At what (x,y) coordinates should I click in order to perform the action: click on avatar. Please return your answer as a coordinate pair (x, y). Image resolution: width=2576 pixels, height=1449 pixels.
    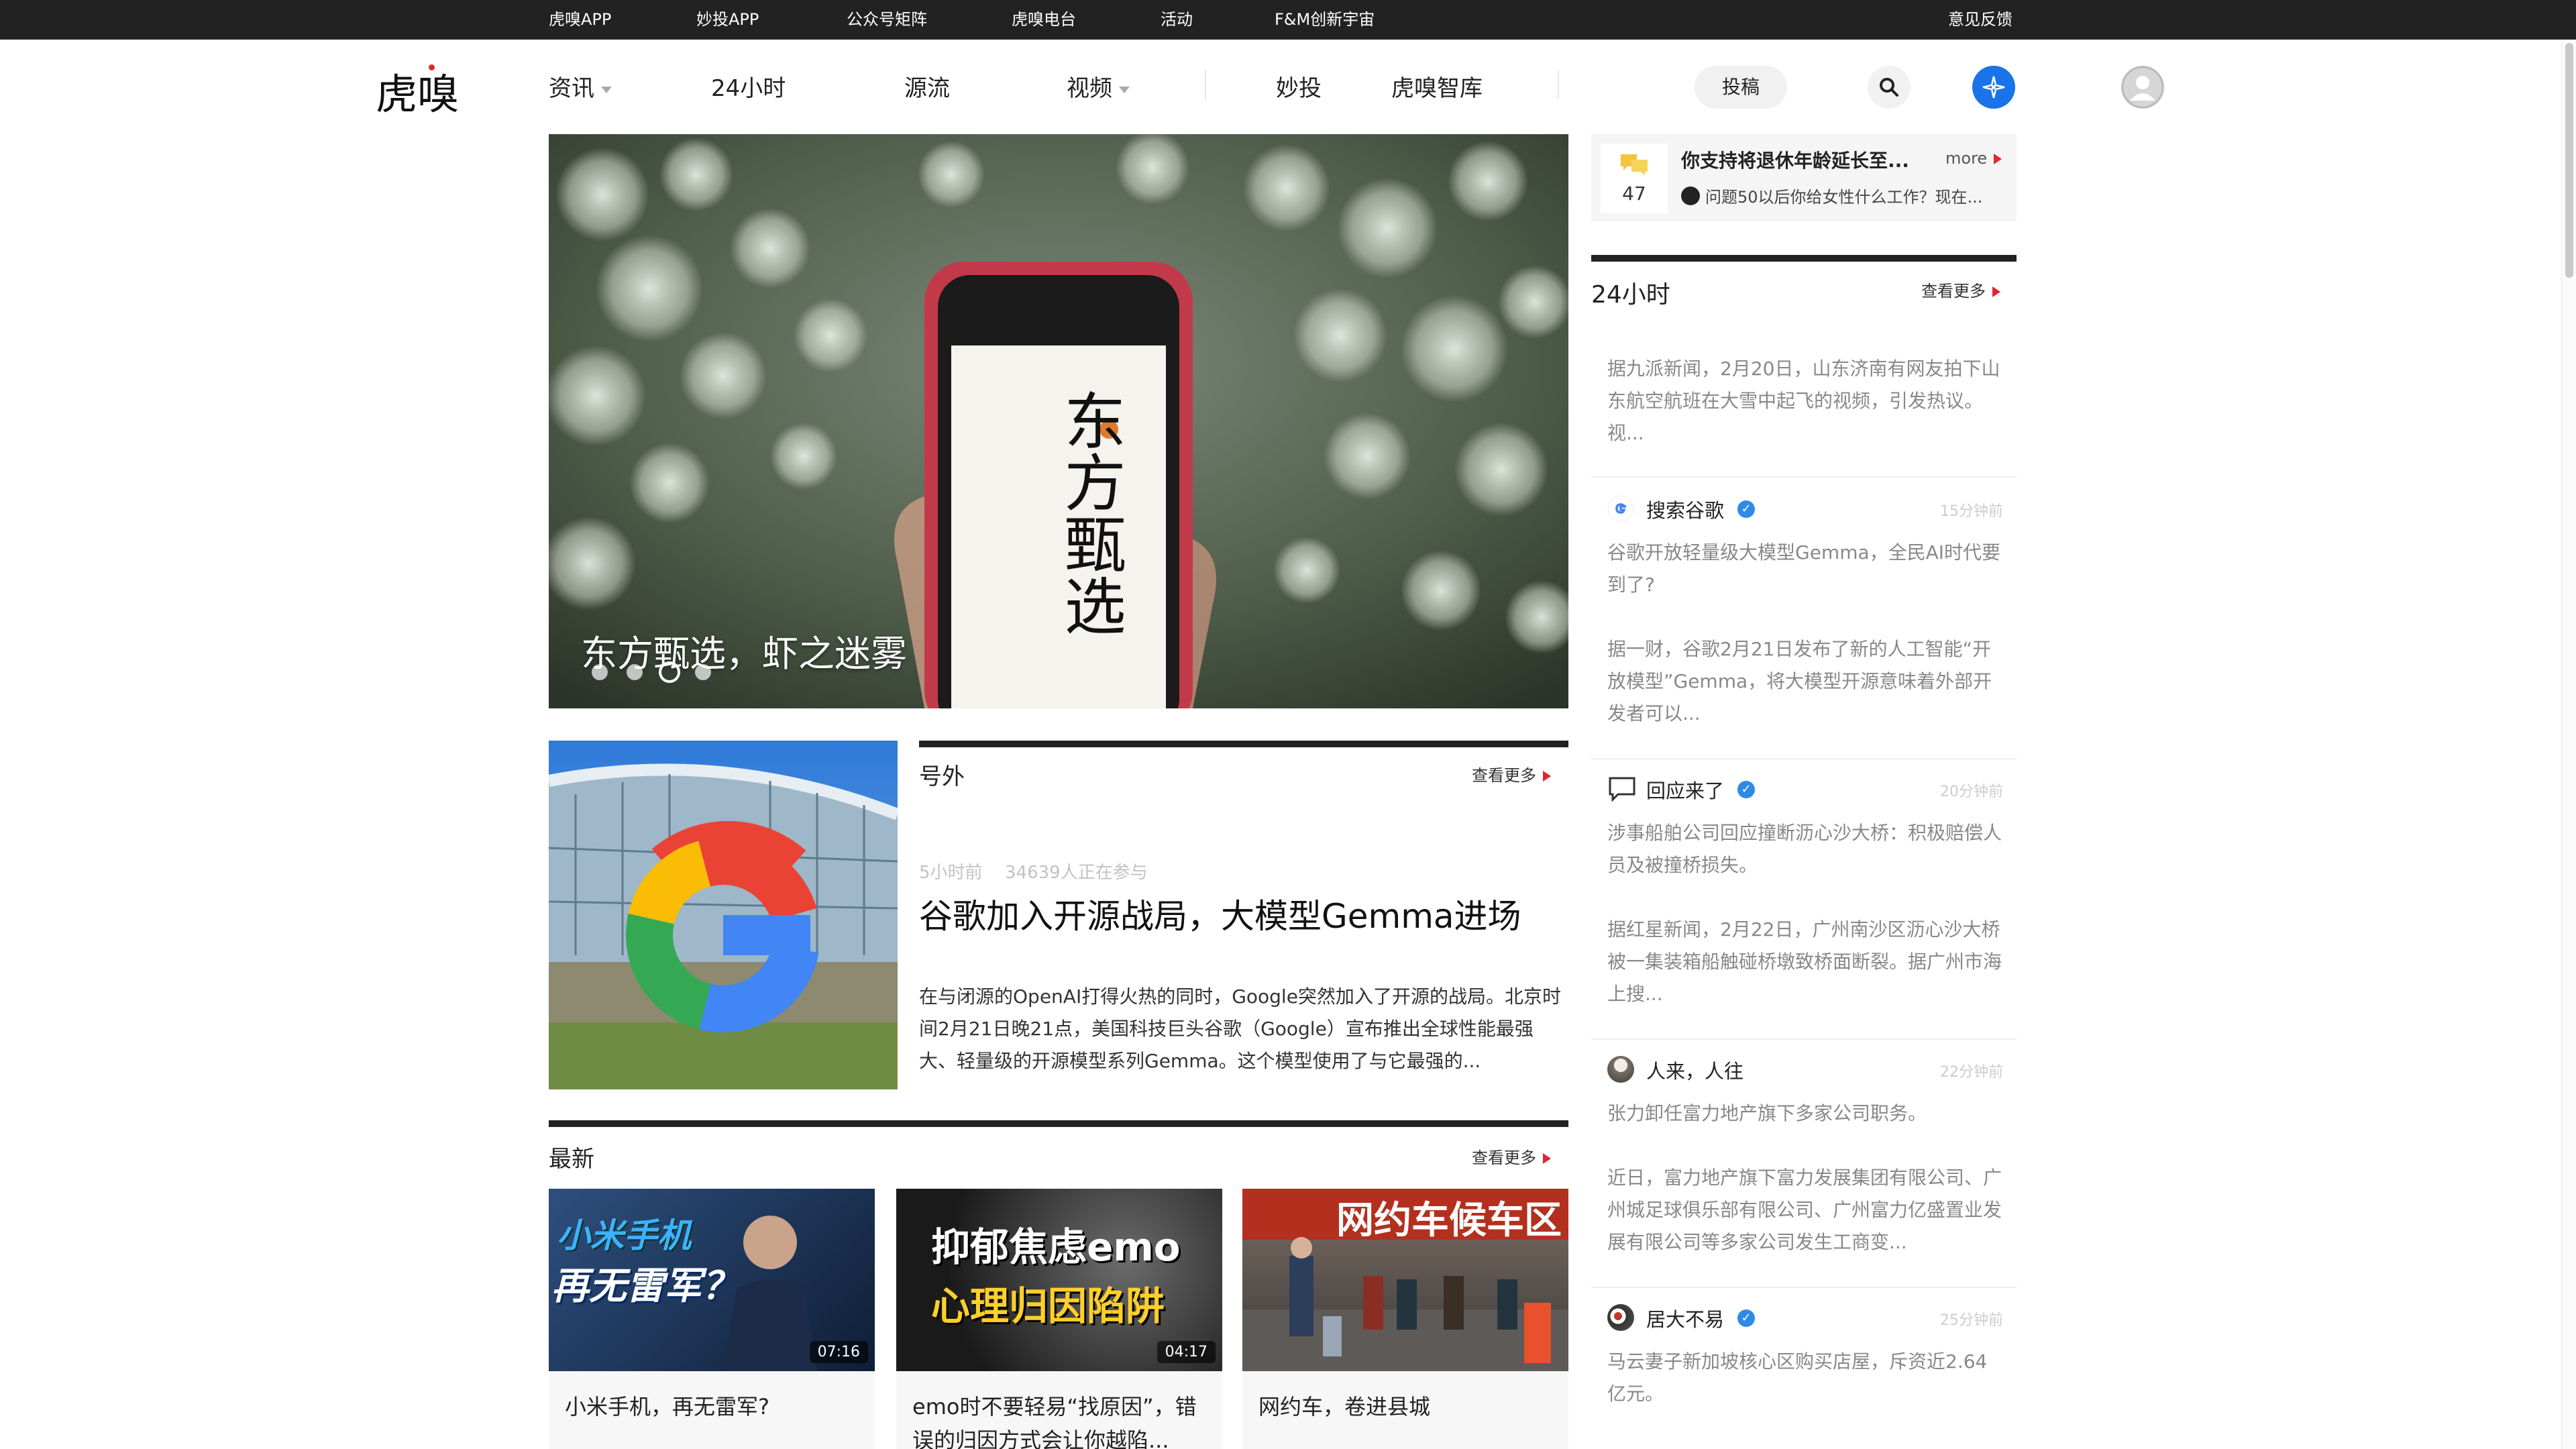
    Looking at the image, I should click on (2142, 87).